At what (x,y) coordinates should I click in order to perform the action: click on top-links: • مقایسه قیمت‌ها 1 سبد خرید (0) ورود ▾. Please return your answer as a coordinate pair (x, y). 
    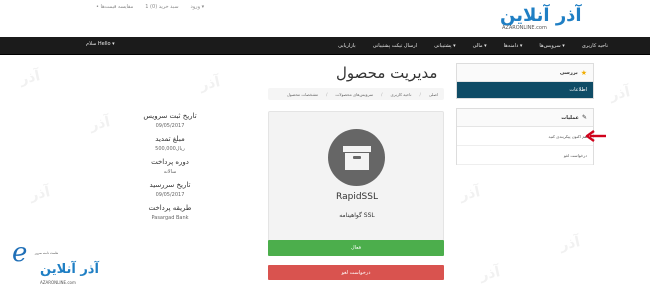
    Looking at the image, I should click on (150, 7).